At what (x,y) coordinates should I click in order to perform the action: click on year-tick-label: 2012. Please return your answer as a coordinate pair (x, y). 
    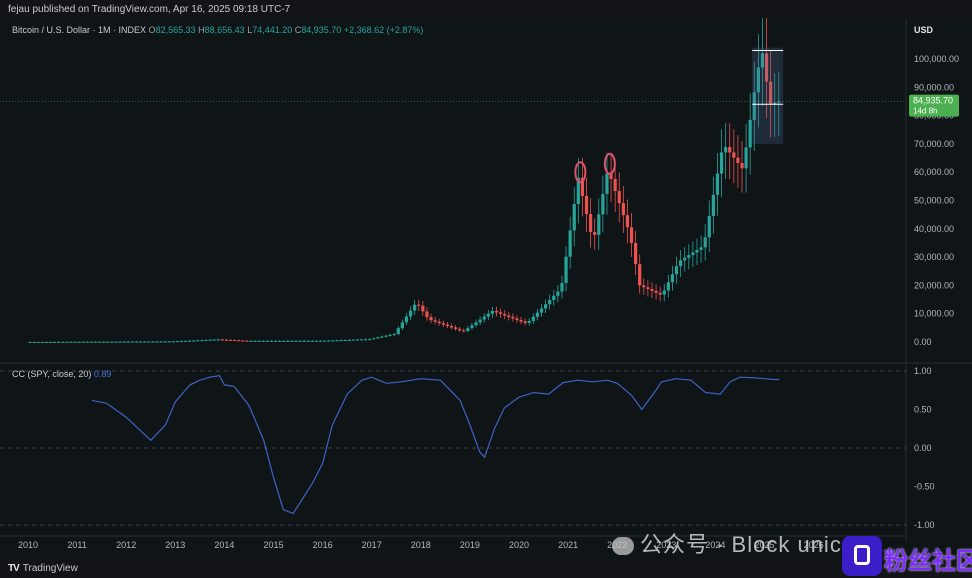
    Looking at the image, I should click on (126, 545).